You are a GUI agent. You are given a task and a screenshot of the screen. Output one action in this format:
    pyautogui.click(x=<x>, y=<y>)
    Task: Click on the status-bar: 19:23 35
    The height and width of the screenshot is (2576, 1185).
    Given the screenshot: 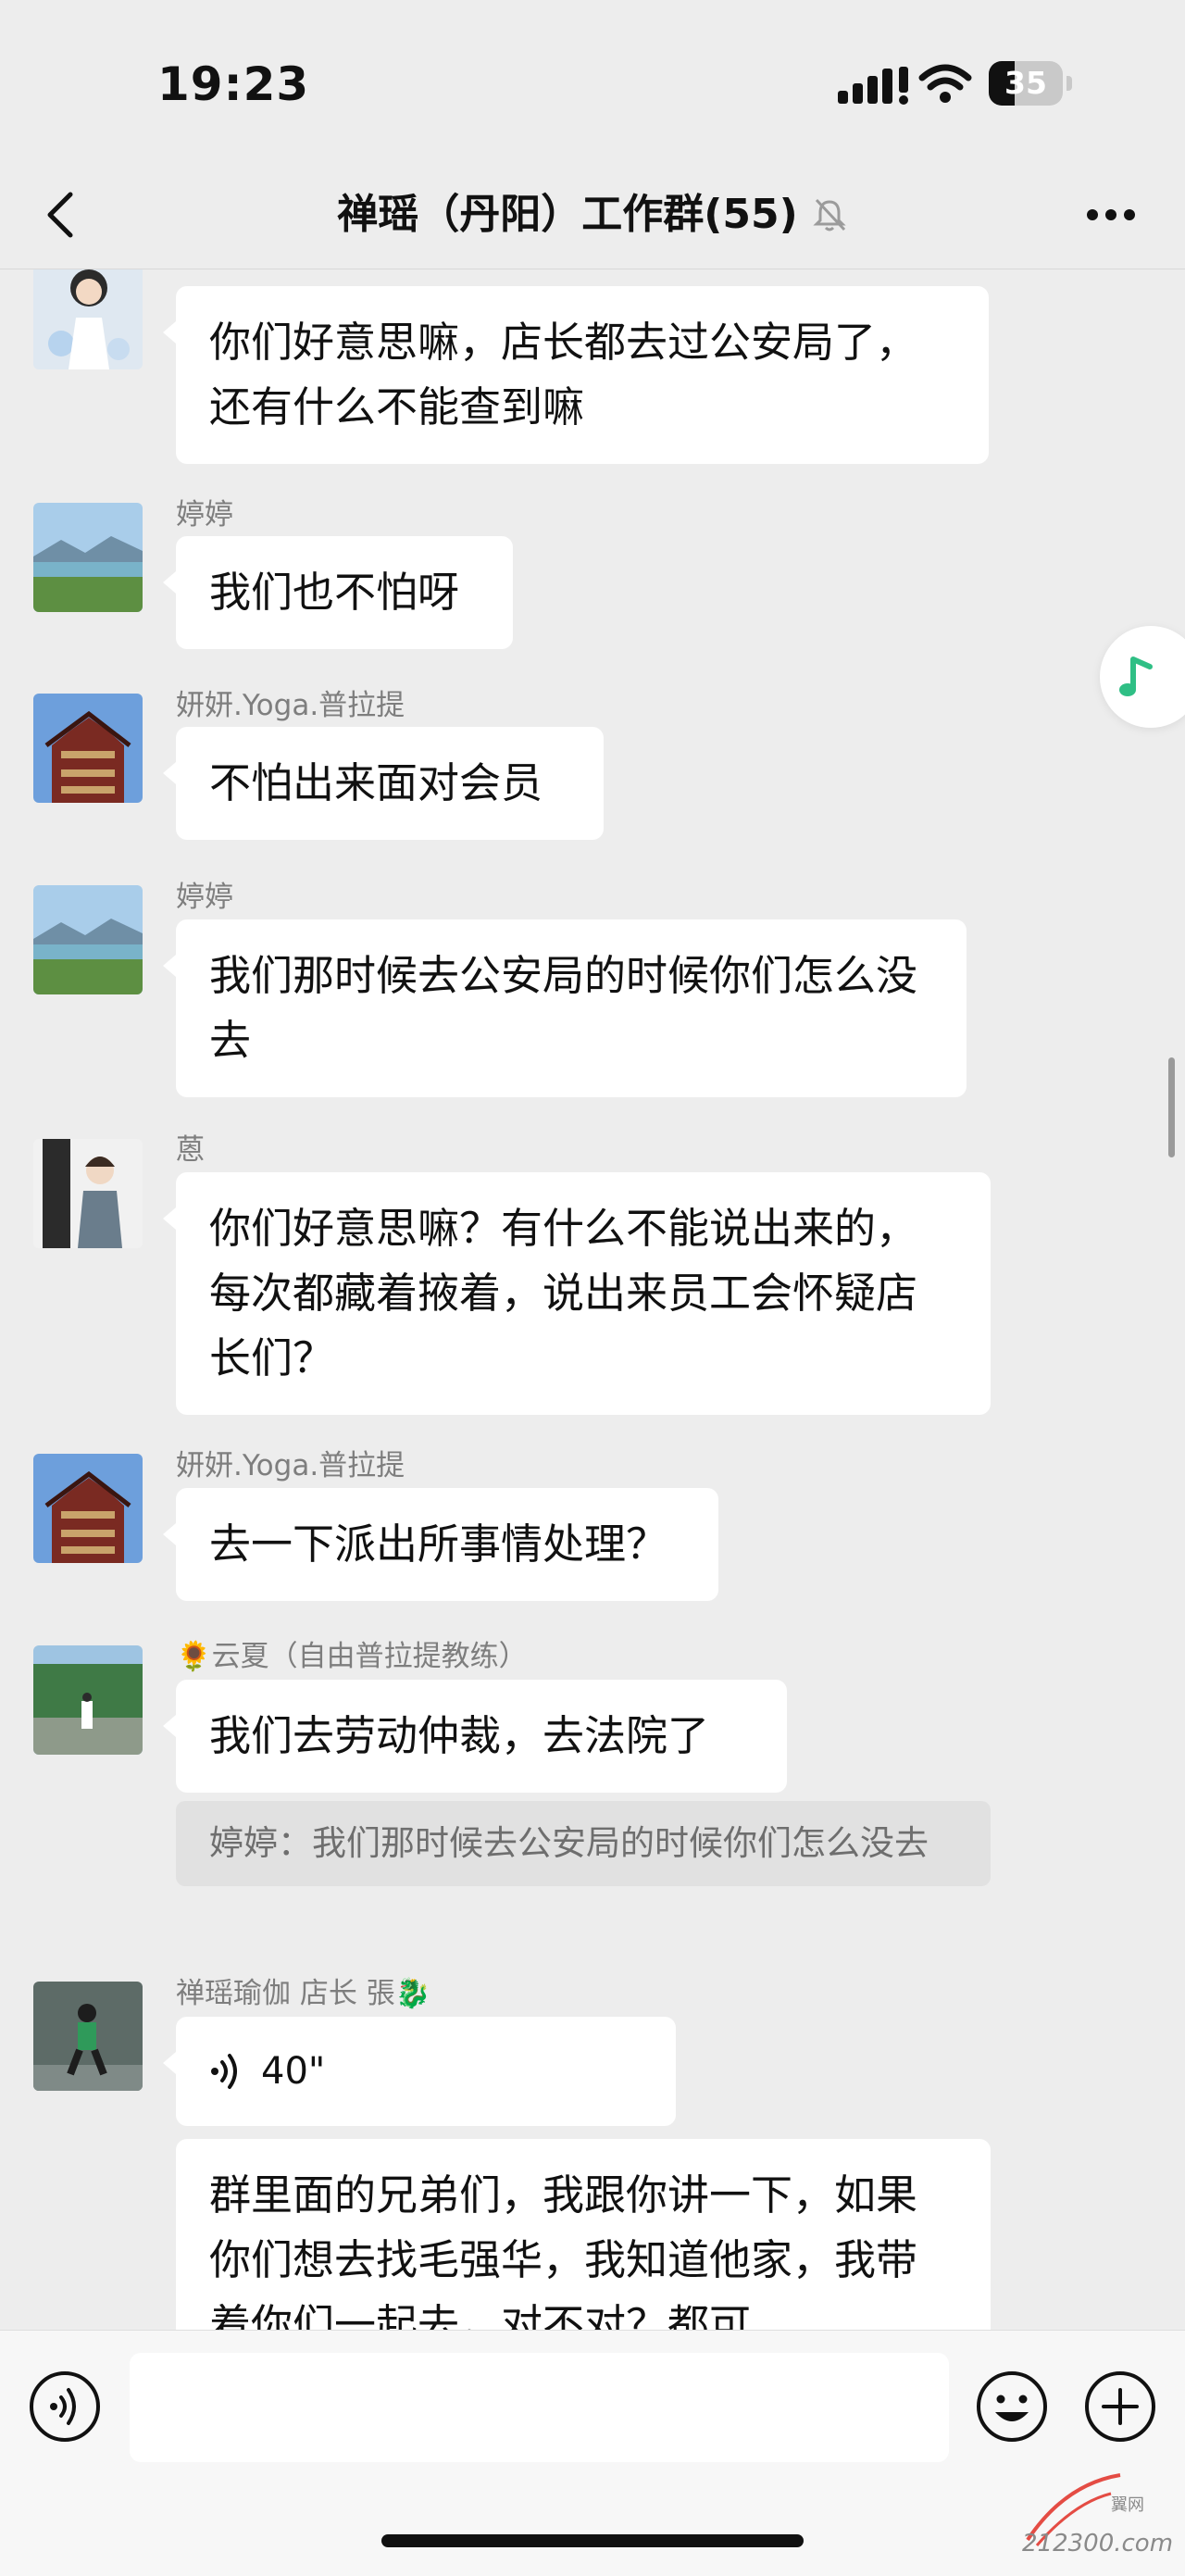 What is the action you would take?
    pyautogui.click(x=592, y=84)
    